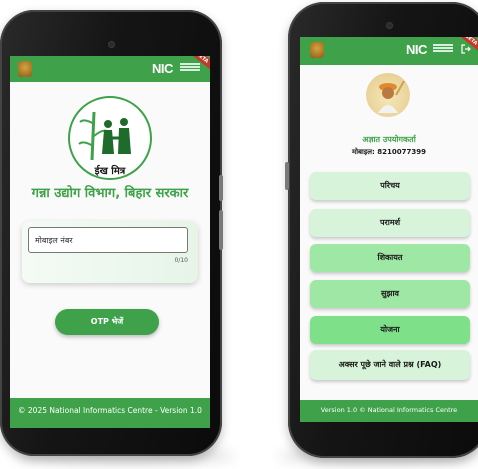 The height and width of the screenshot is (469, 478). Describe the element at coordinates (390, 330) in the screenshot. I see `menu-scheme-button: योजना` at that location.